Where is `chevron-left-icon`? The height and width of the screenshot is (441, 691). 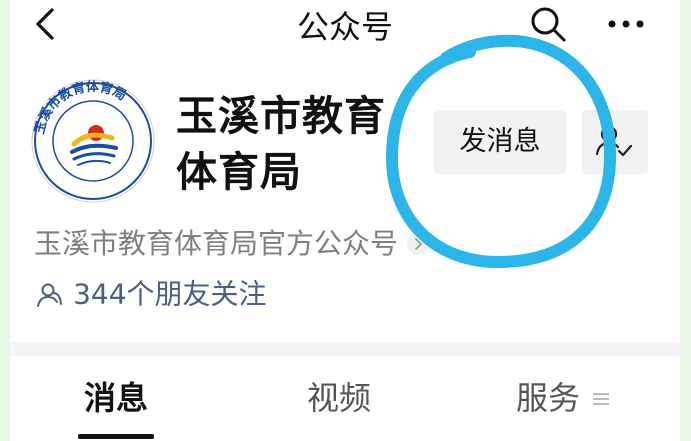
chevron-left-icon is located at coordinates (45, 24).